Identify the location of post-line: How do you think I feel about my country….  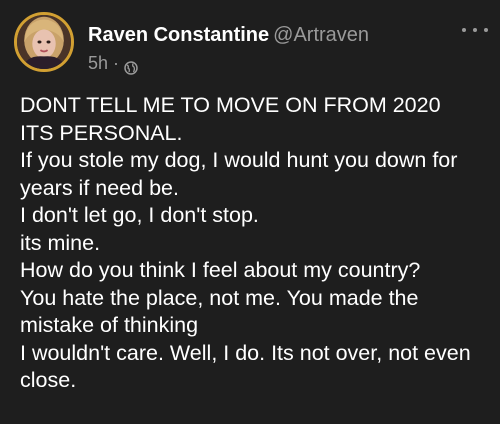
(220, 270).